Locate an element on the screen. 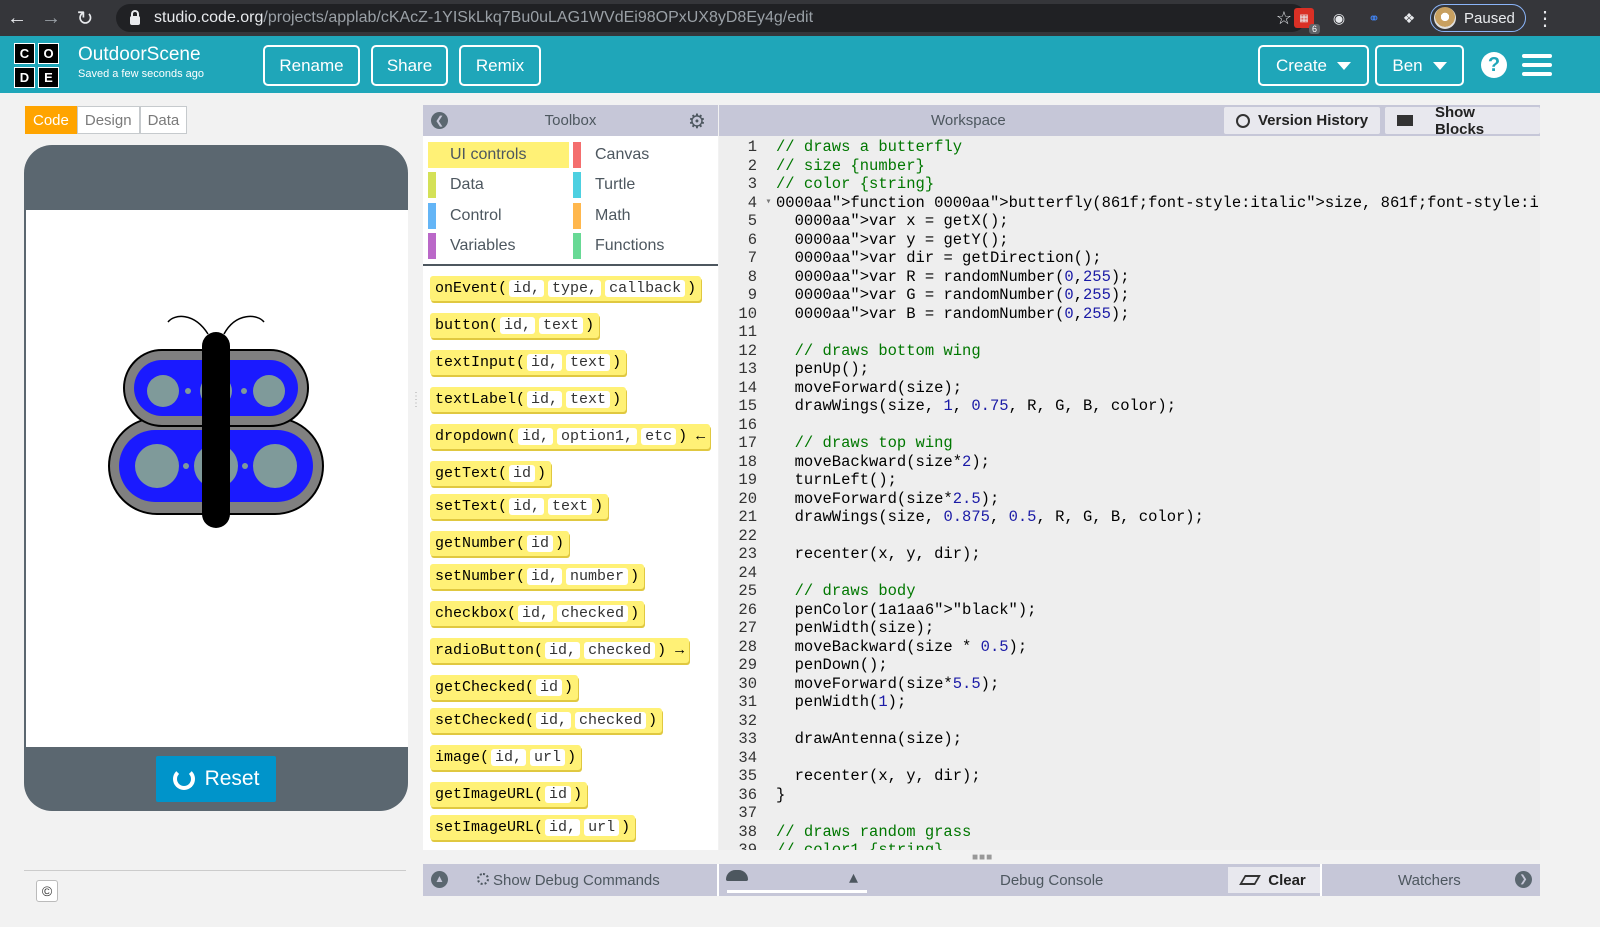 This screenshot has width=1600, height=927. toolbox-category: Functions is located at coordinates (643, 246).